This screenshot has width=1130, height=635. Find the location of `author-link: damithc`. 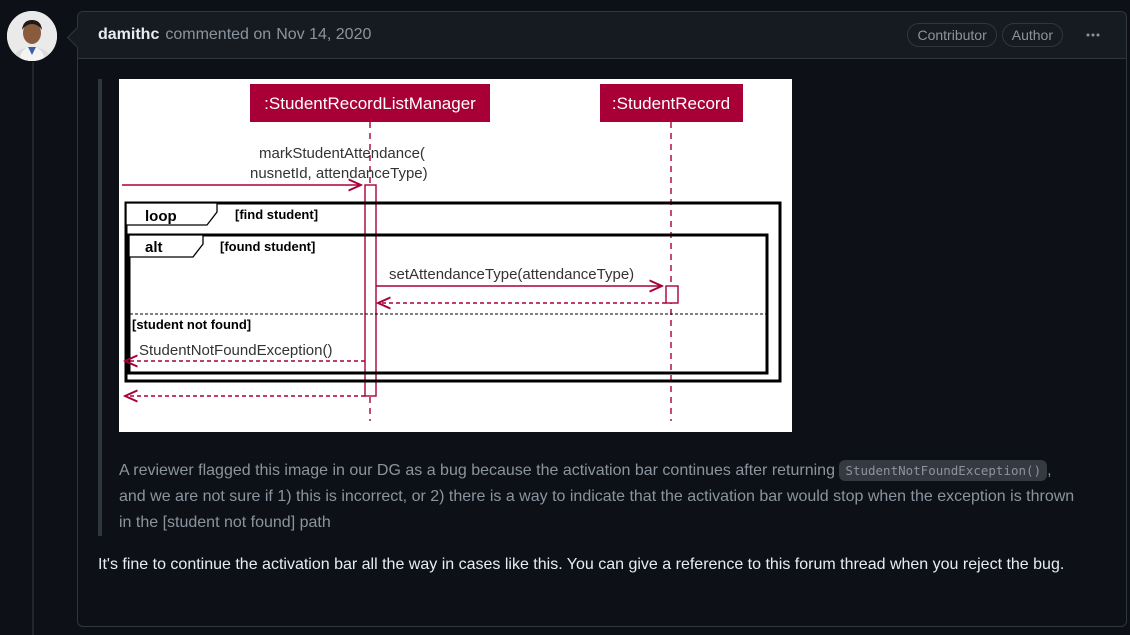

author-link: damithc is located at coordinates (128, 35).